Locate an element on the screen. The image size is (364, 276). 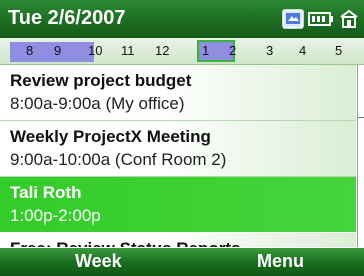
scrollbar-thumb is located at coordinates (361, 91).